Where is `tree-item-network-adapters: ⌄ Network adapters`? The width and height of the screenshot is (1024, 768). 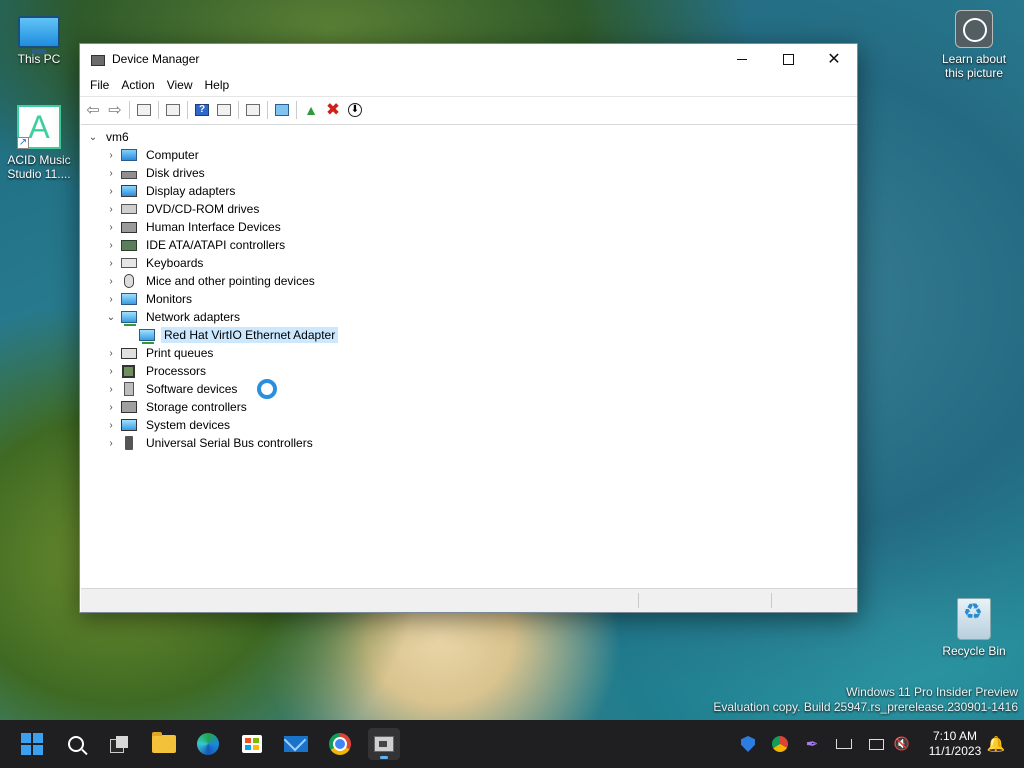
tree-item-network-adapters: ⌄ Network adapters is located at coordinates (174, 317).